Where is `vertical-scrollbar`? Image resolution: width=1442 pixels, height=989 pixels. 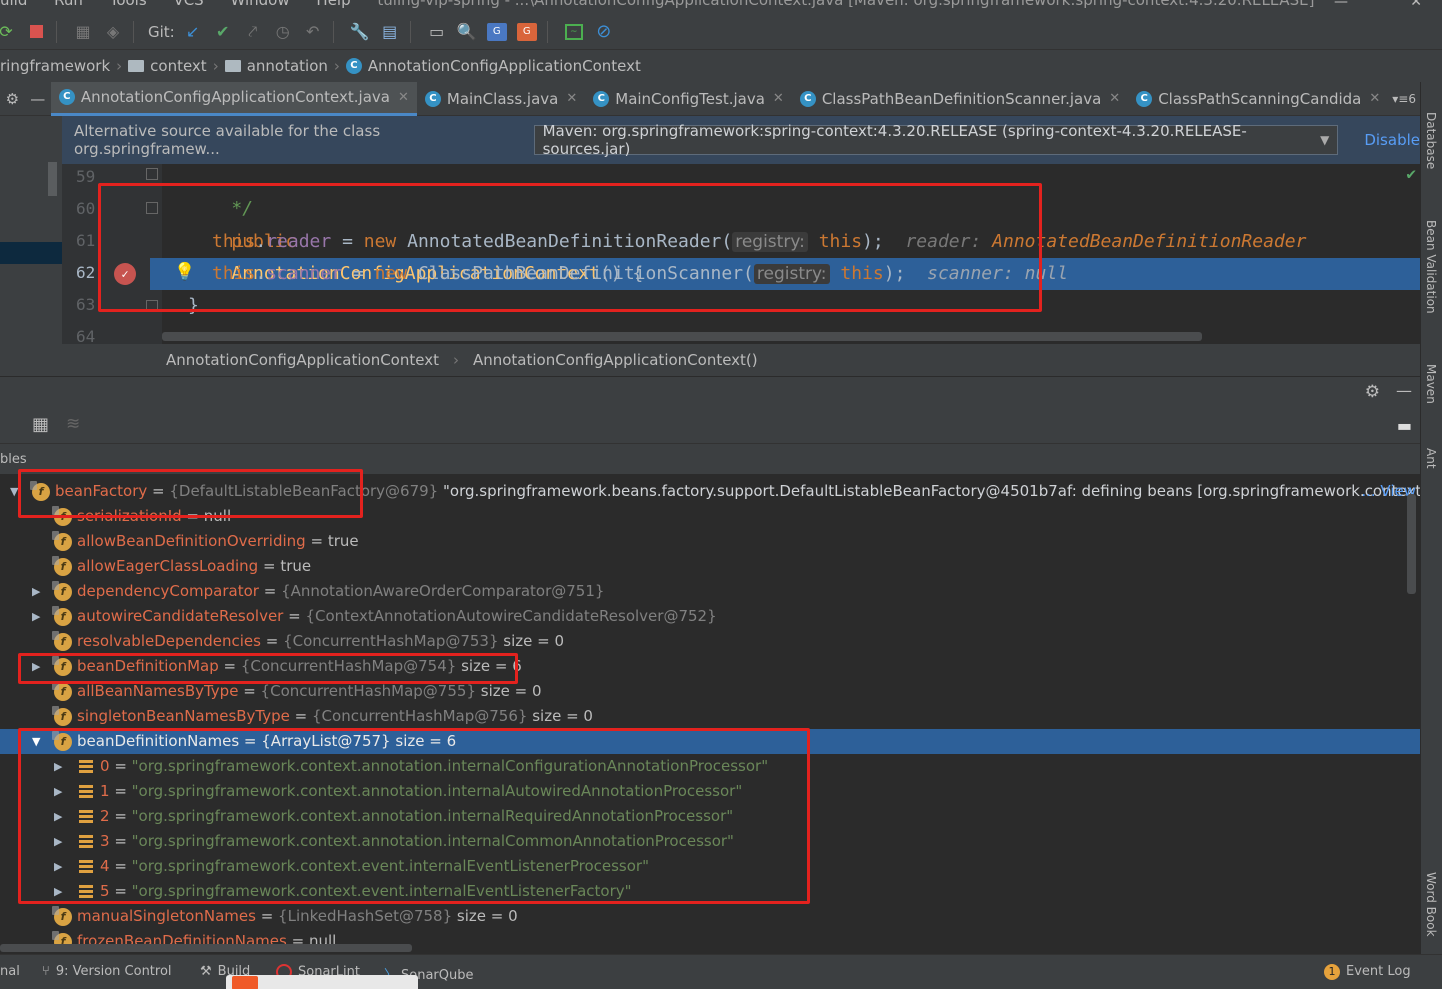
vertical-scrollbar is located at coordinates (1411, 544).